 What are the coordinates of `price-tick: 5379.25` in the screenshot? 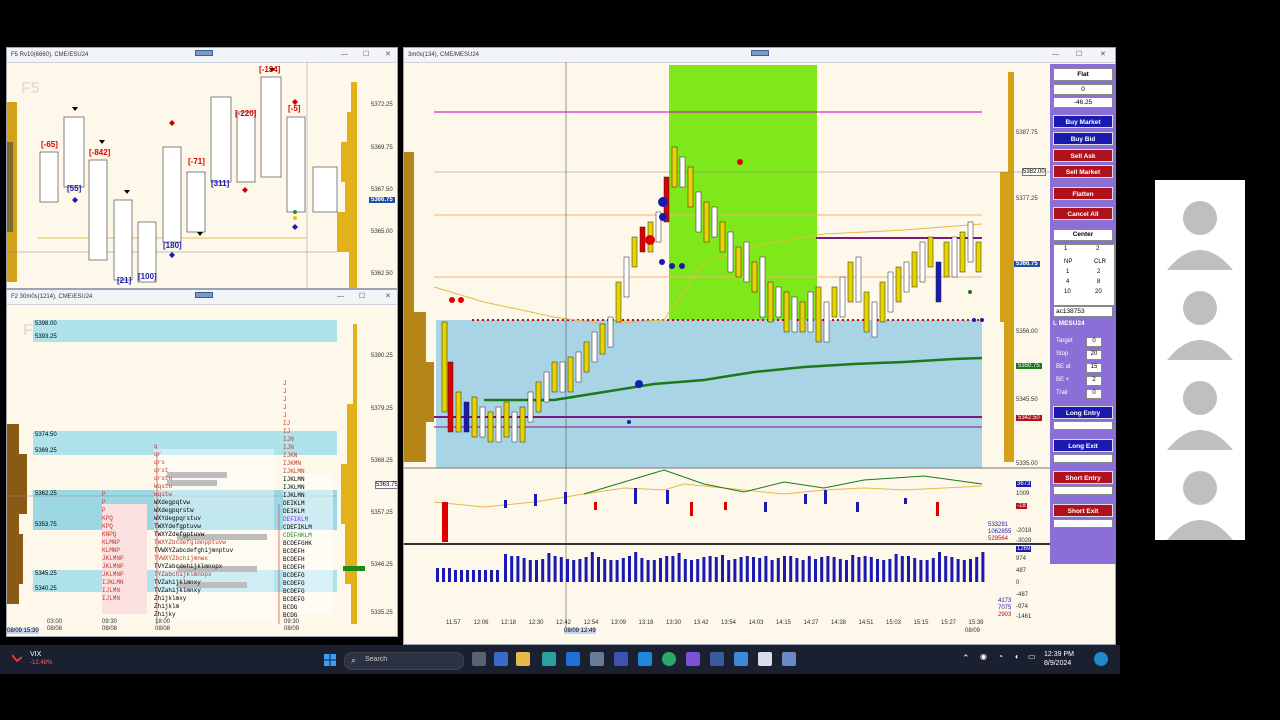 It's located at (382, 409).